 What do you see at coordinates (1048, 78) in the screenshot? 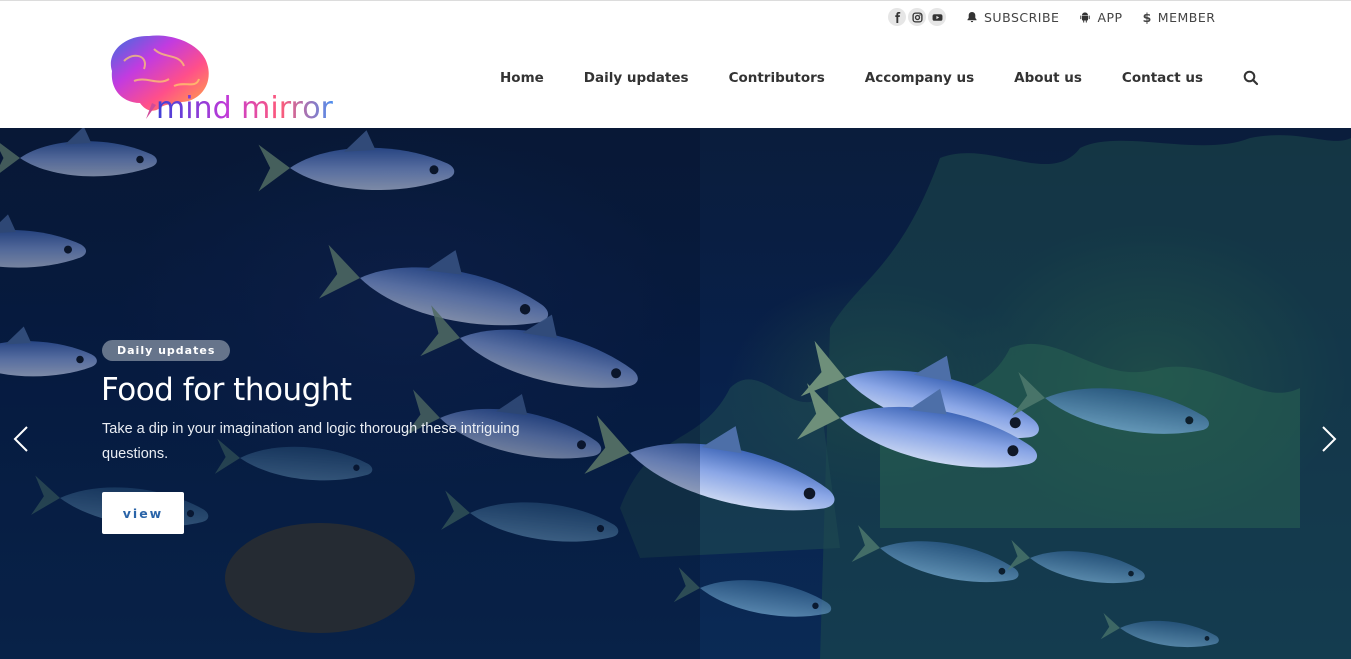
I see `nav-about-us: About us` at bounding box center [1048, 78].